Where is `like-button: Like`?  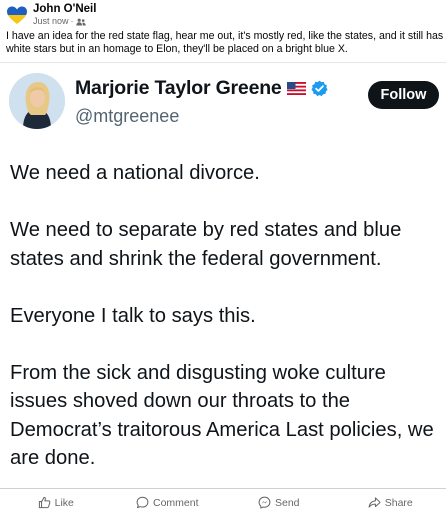 like-button: Like is located at coordinates (56, 502).